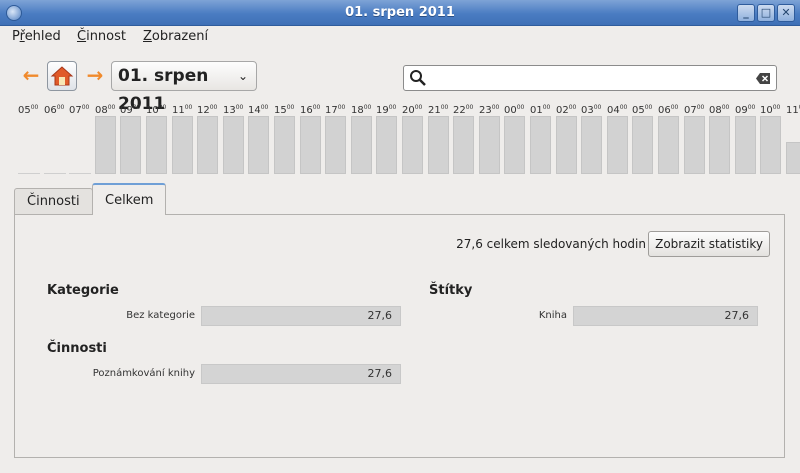 The image size is (800, 473). What do you see at coordinates (438, 110) in the screenshot?
I see `hour-label: 2100` at bounding box center [438, 110].